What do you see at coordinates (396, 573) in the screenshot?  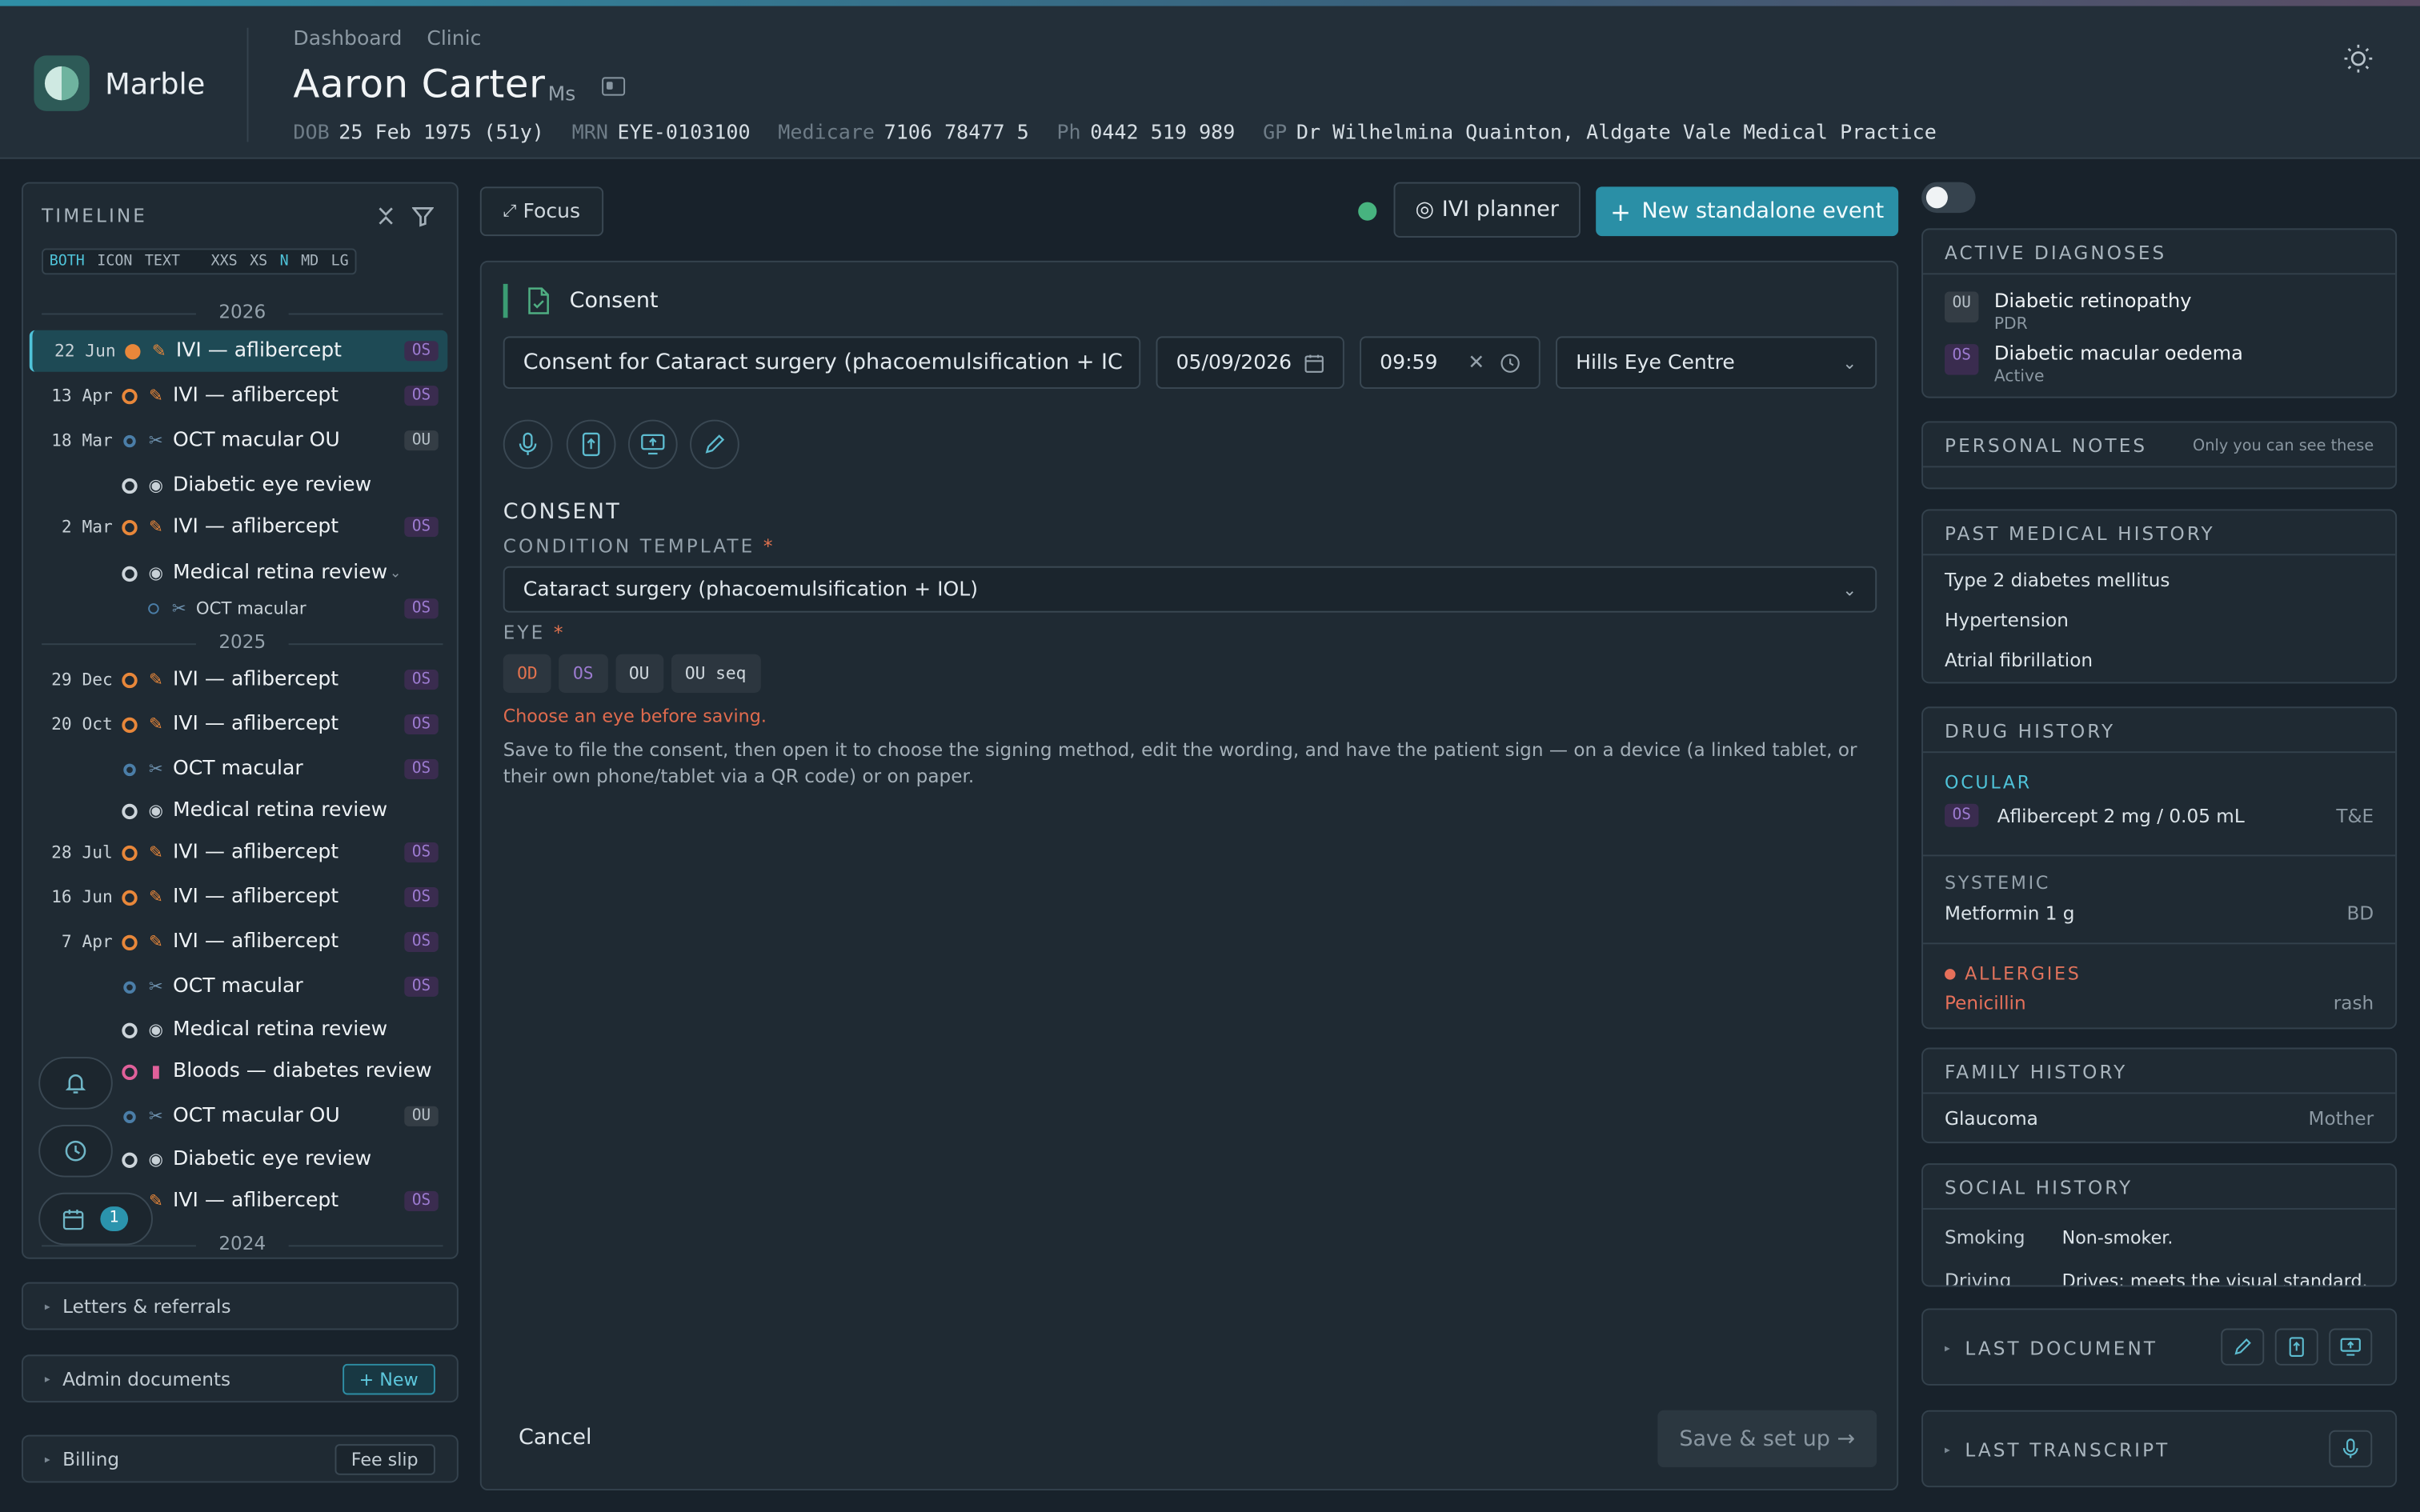 I see `chevron-down-icon: ⌄` at bounding box center [396, 573].